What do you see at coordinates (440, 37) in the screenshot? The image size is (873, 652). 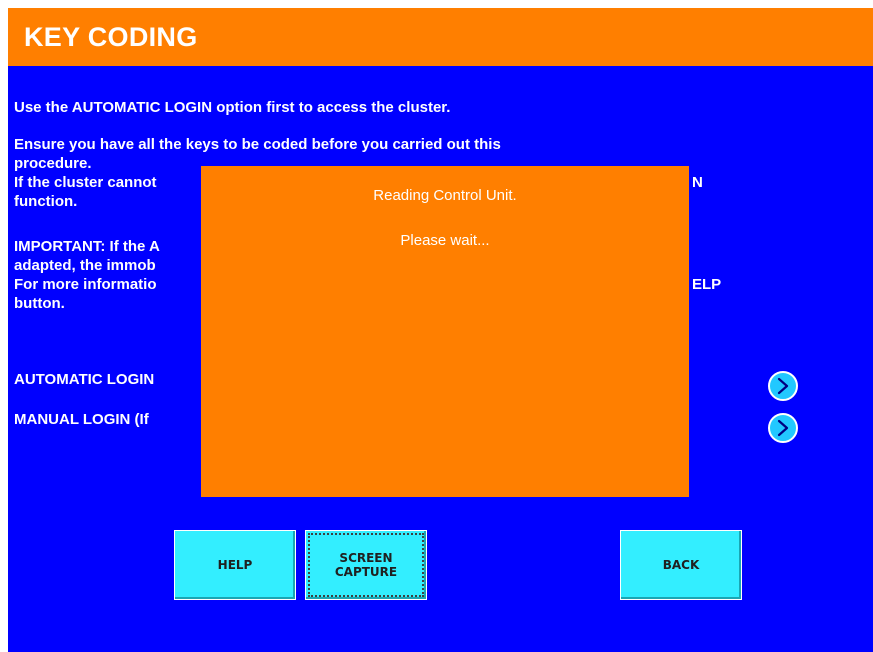 I see `header-bar: KEY CODING` at bounding box center [440, 37].